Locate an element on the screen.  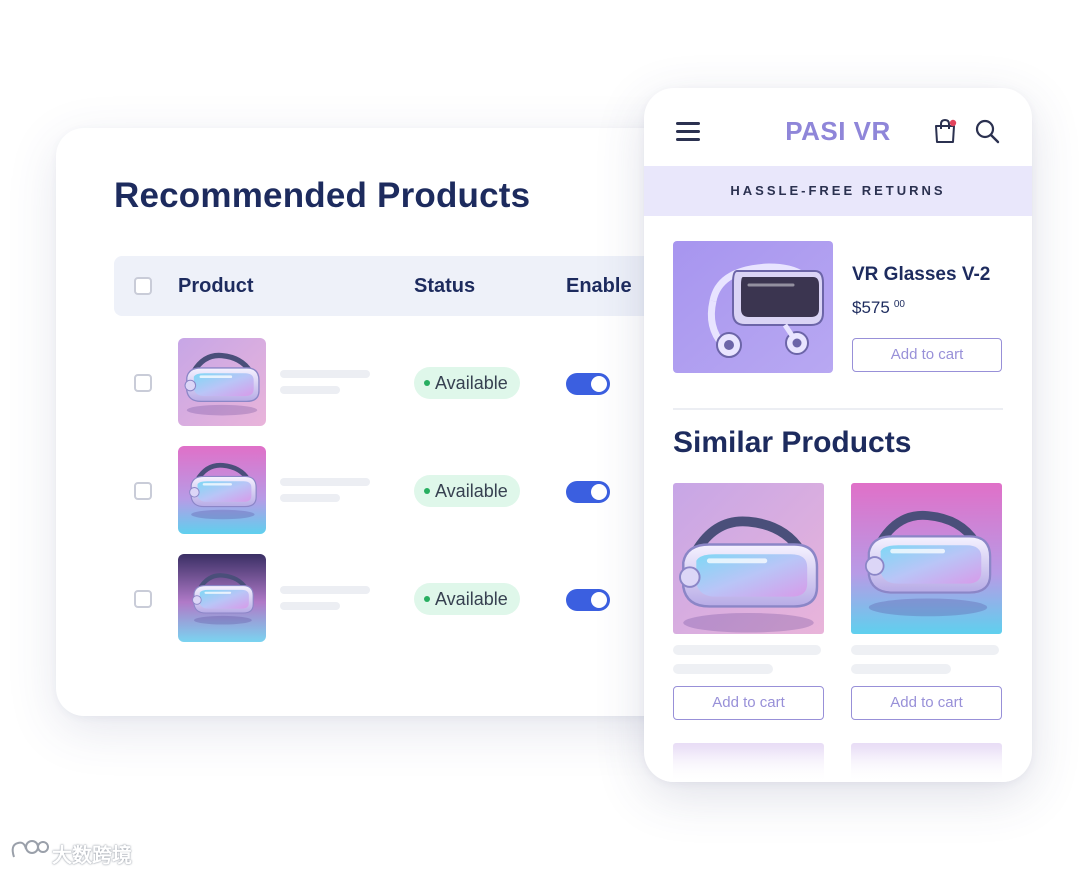
featured-product-price: $575 00 is located at coordinates (878, 307).